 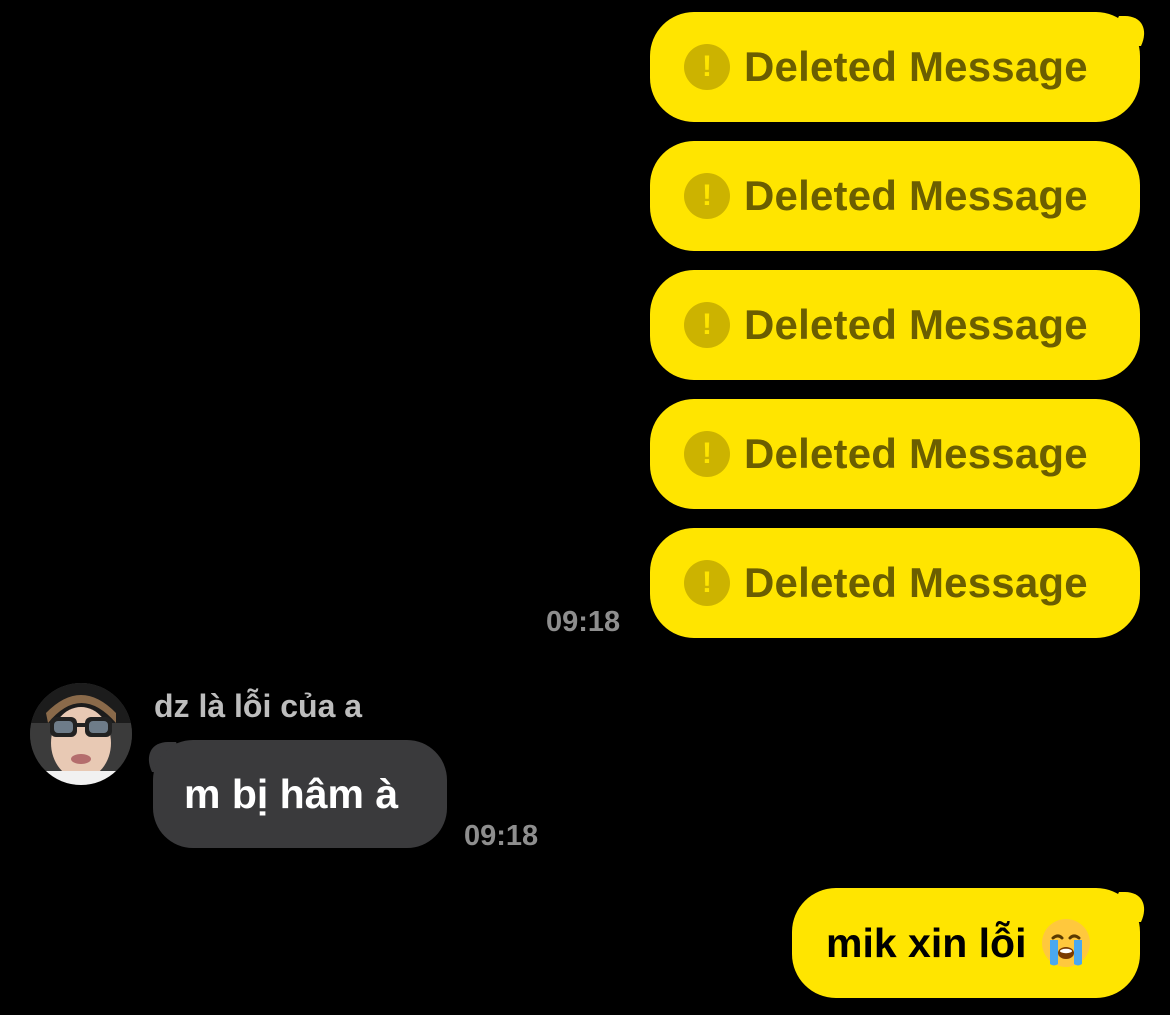 I want to click on outgoing-message-bubble: mik xin lỗi, so click(x=966, y=943).